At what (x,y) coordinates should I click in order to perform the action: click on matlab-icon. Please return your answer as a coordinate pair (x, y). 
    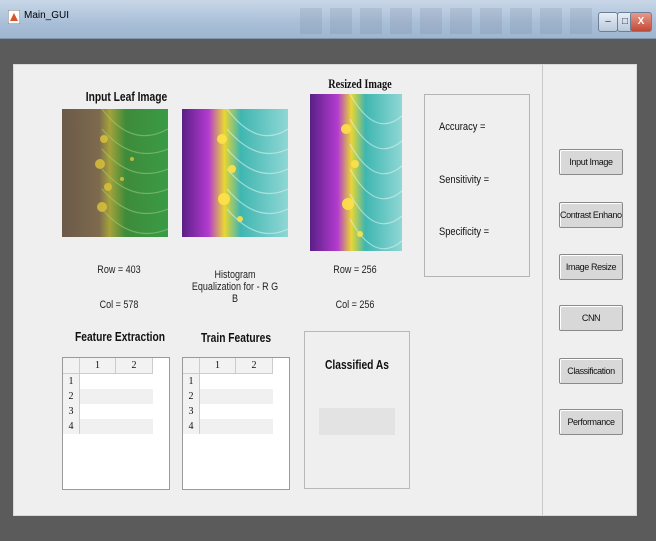
    Looking at the image, I should click on (14, 17).